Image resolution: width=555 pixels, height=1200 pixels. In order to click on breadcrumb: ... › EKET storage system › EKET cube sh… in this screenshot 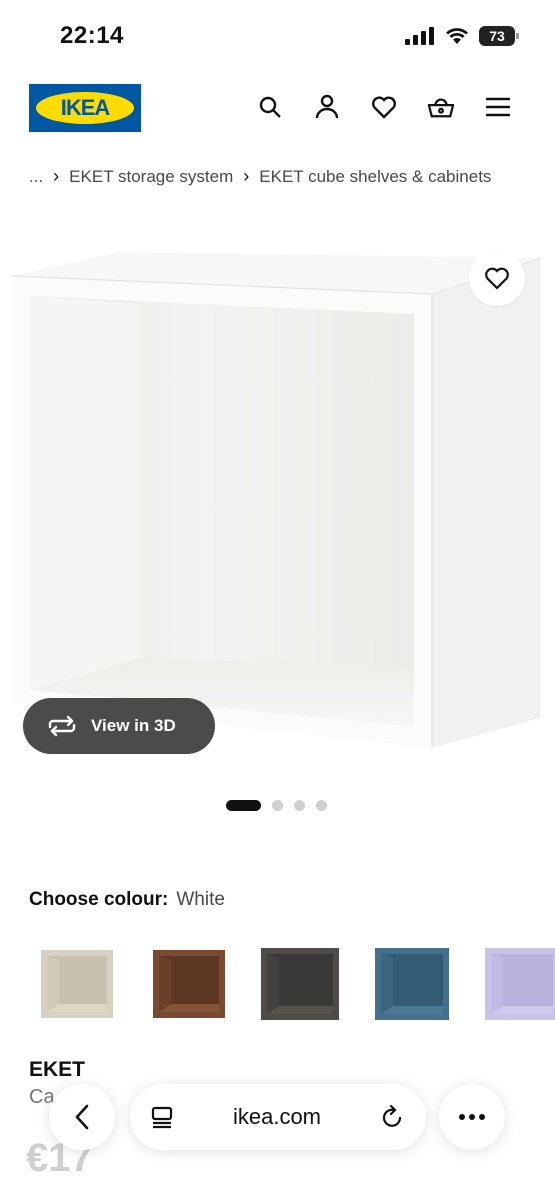, I will do `click(260, 176)`.